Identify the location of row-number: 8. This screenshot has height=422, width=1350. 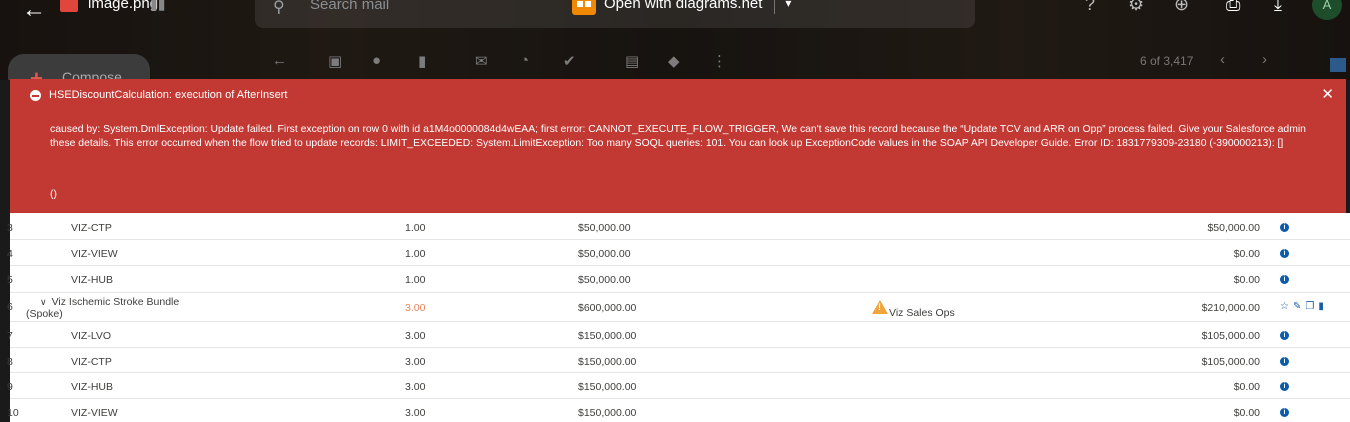
(10, 362).